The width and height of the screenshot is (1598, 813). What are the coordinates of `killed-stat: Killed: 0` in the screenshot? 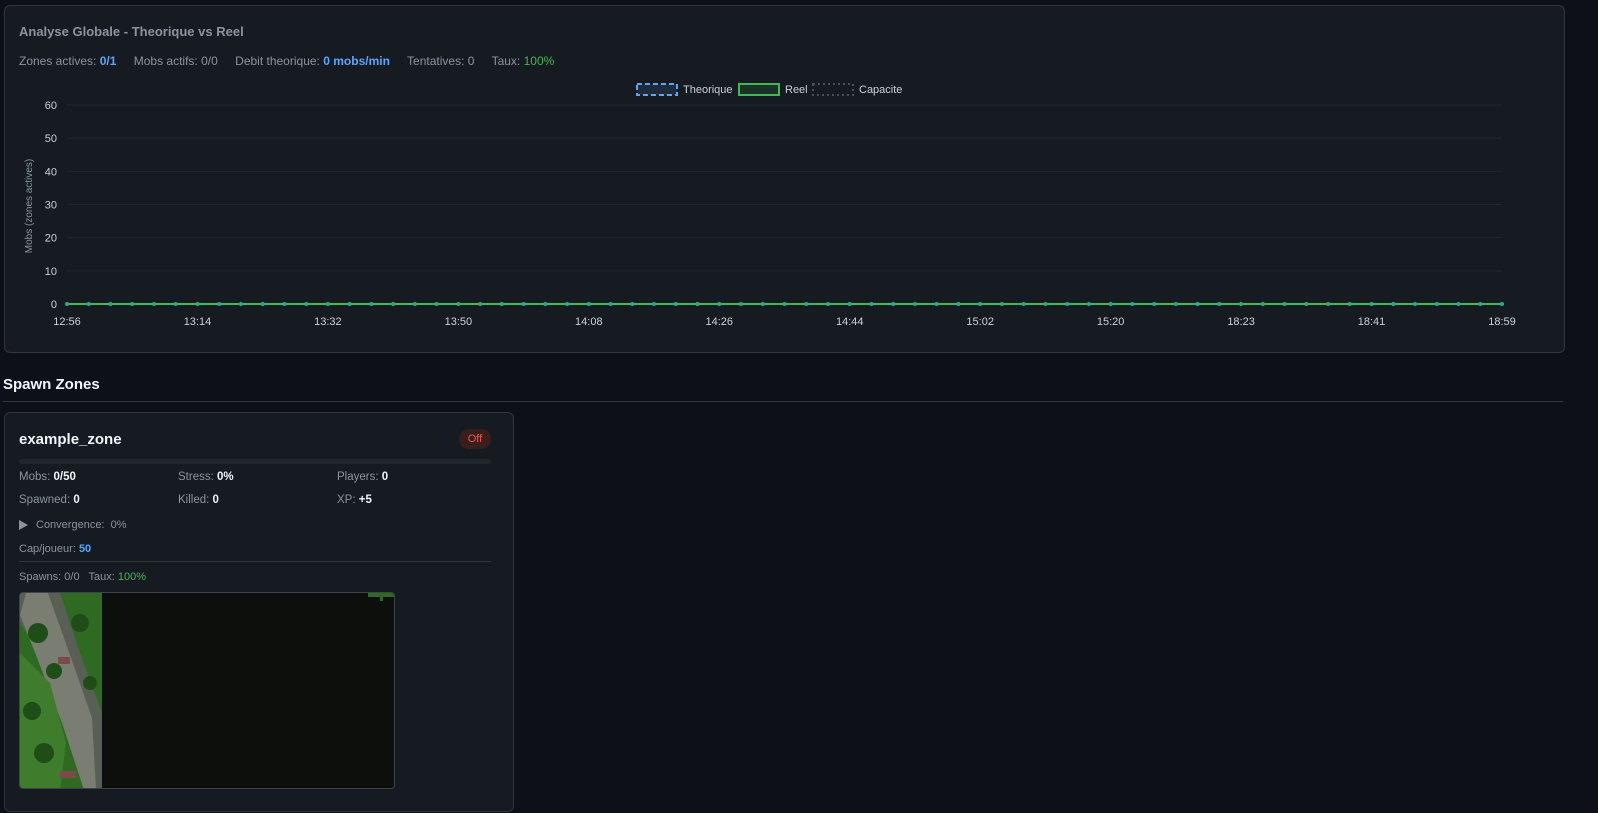 It's located at (198, 500).